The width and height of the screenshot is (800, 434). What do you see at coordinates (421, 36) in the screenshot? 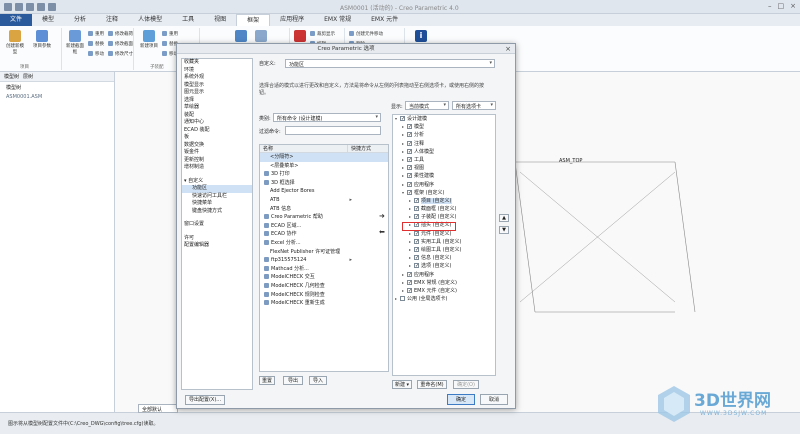
I see `info-button: i` at bounding box center [421, 36].